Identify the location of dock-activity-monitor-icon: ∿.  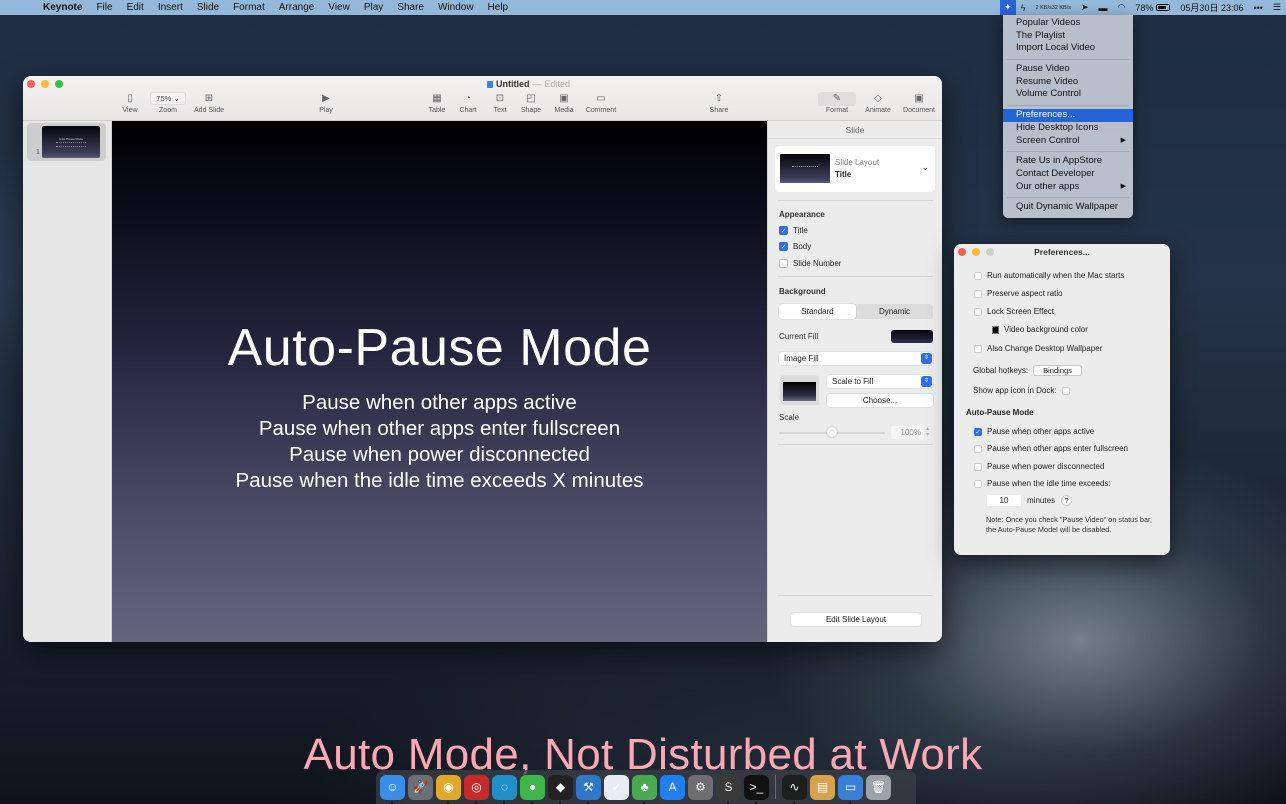
(794, 789).